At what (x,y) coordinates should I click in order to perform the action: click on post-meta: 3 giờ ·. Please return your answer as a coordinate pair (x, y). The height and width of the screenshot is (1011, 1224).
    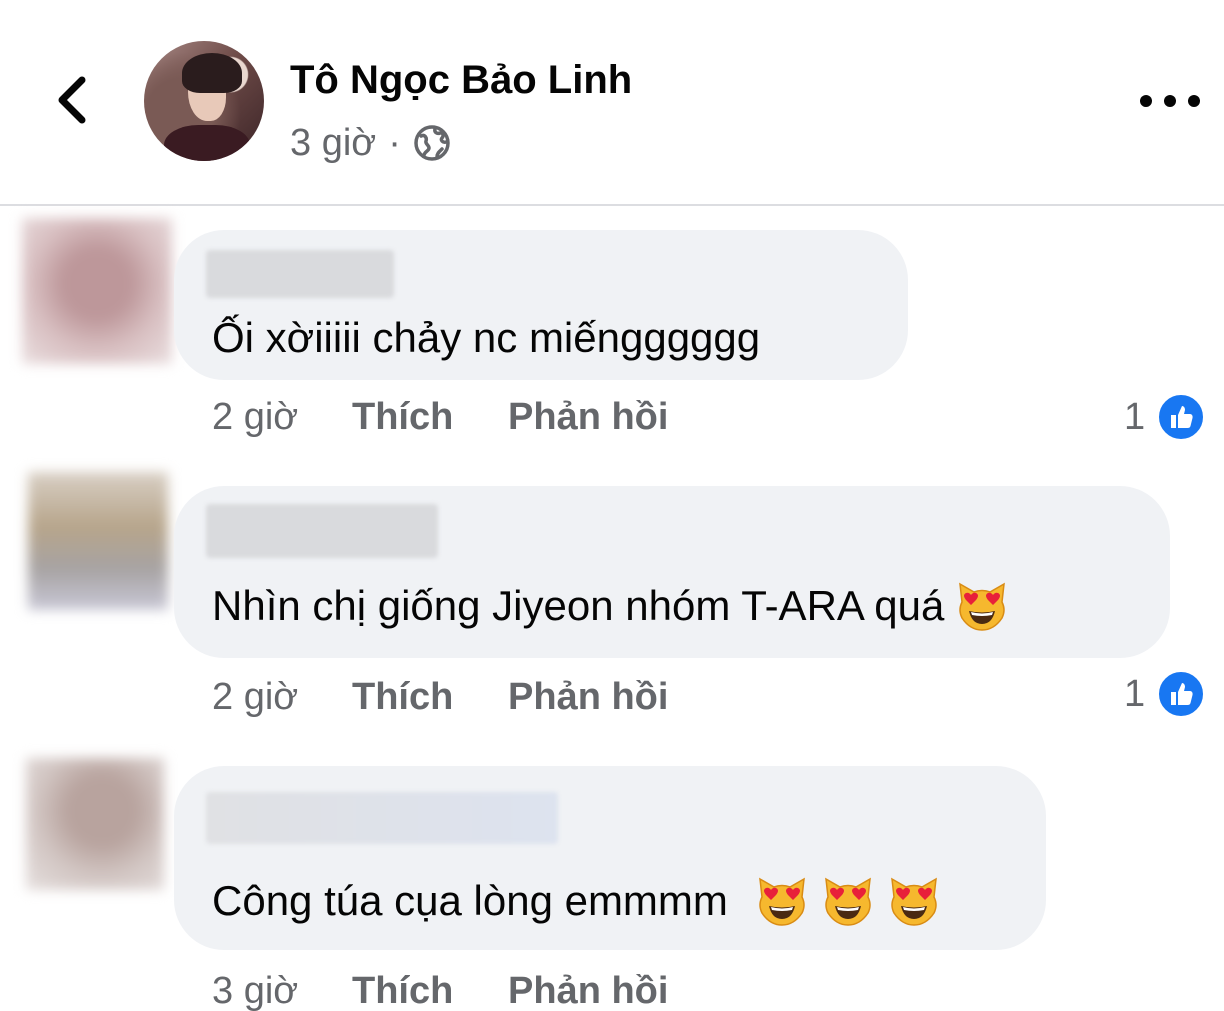
    Looking at the image, I should click on (370, 143).